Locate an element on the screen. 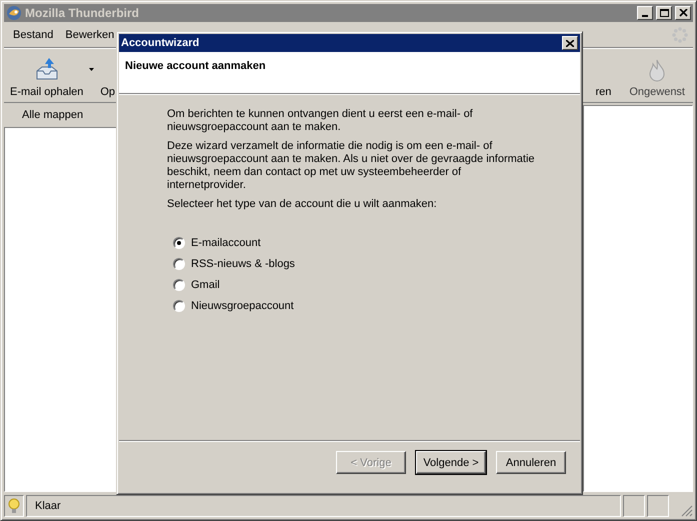  flame-icon is located at coordinates (657, 71).